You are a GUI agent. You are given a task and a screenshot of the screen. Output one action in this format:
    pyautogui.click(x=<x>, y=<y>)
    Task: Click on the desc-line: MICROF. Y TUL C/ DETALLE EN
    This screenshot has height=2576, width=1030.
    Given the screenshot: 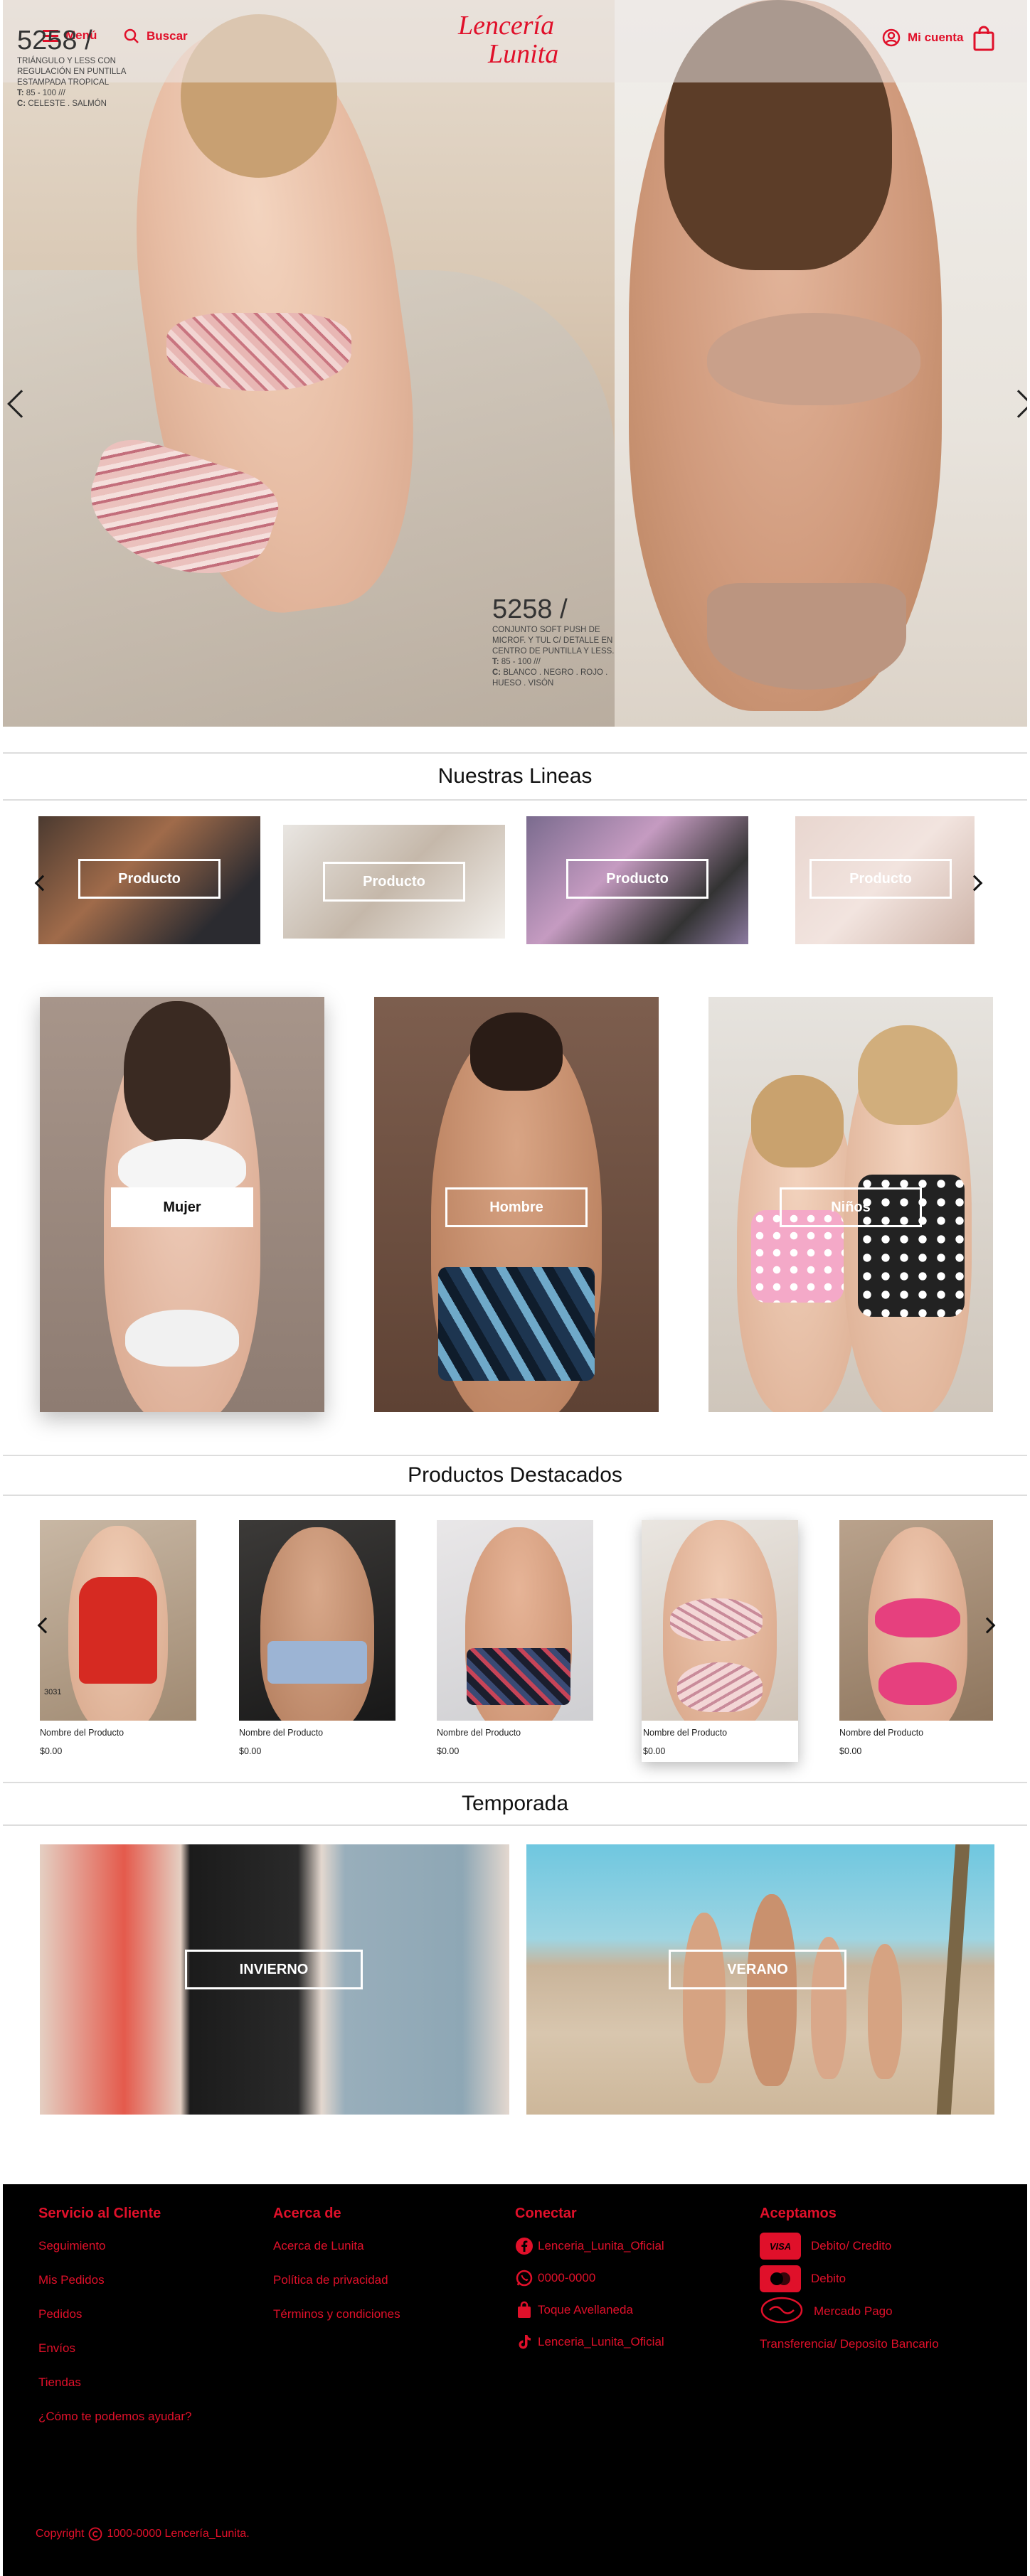 What is the action you would take?
    pyautogui.click(x=552, y=641)
    